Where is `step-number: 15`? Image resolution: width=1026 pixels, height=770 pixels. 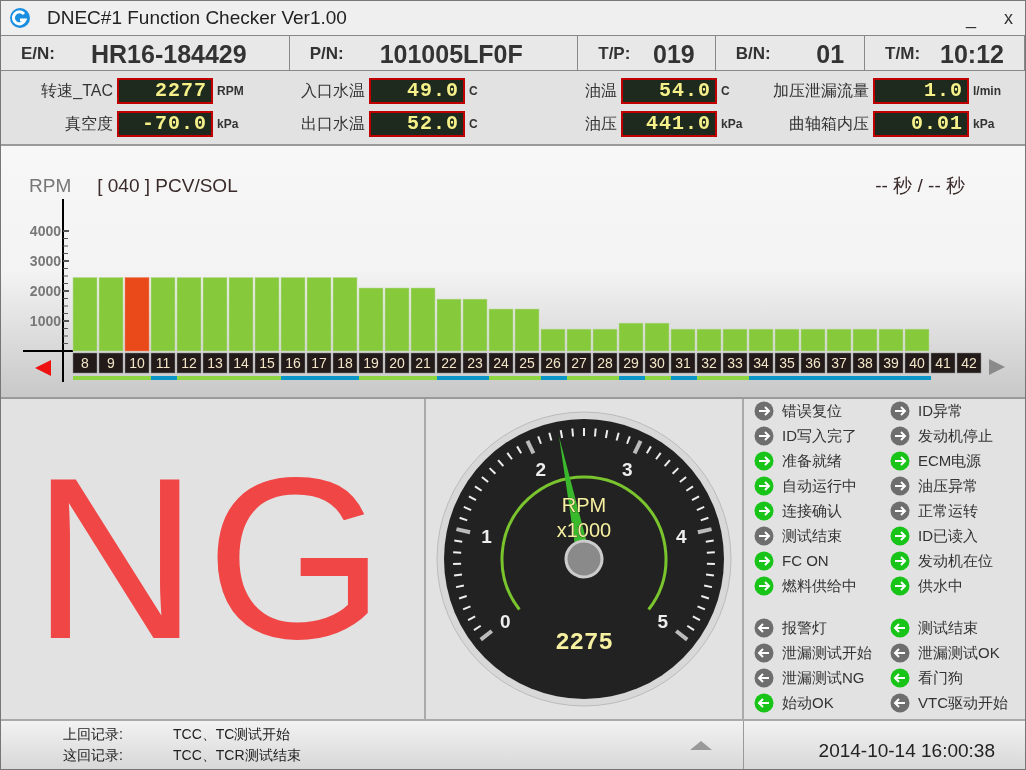 step-number: 15 is located at coordinates (267, 363).